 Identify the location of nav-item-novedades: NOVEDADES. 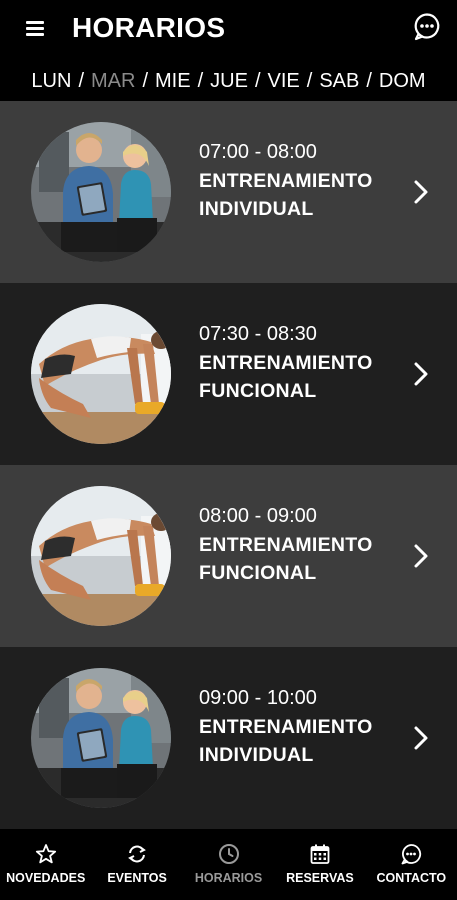
(45, 865).